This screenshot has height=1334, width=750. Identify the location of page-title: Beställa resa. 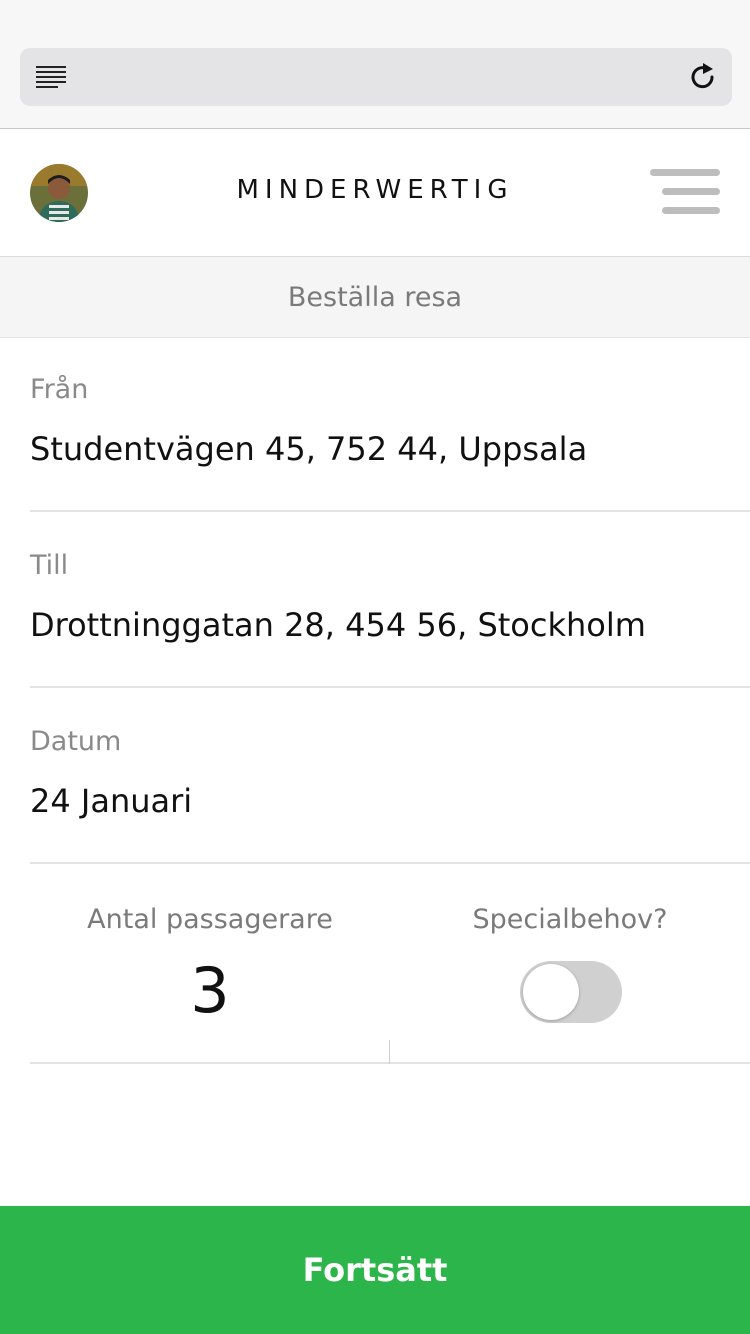
(375, 297).